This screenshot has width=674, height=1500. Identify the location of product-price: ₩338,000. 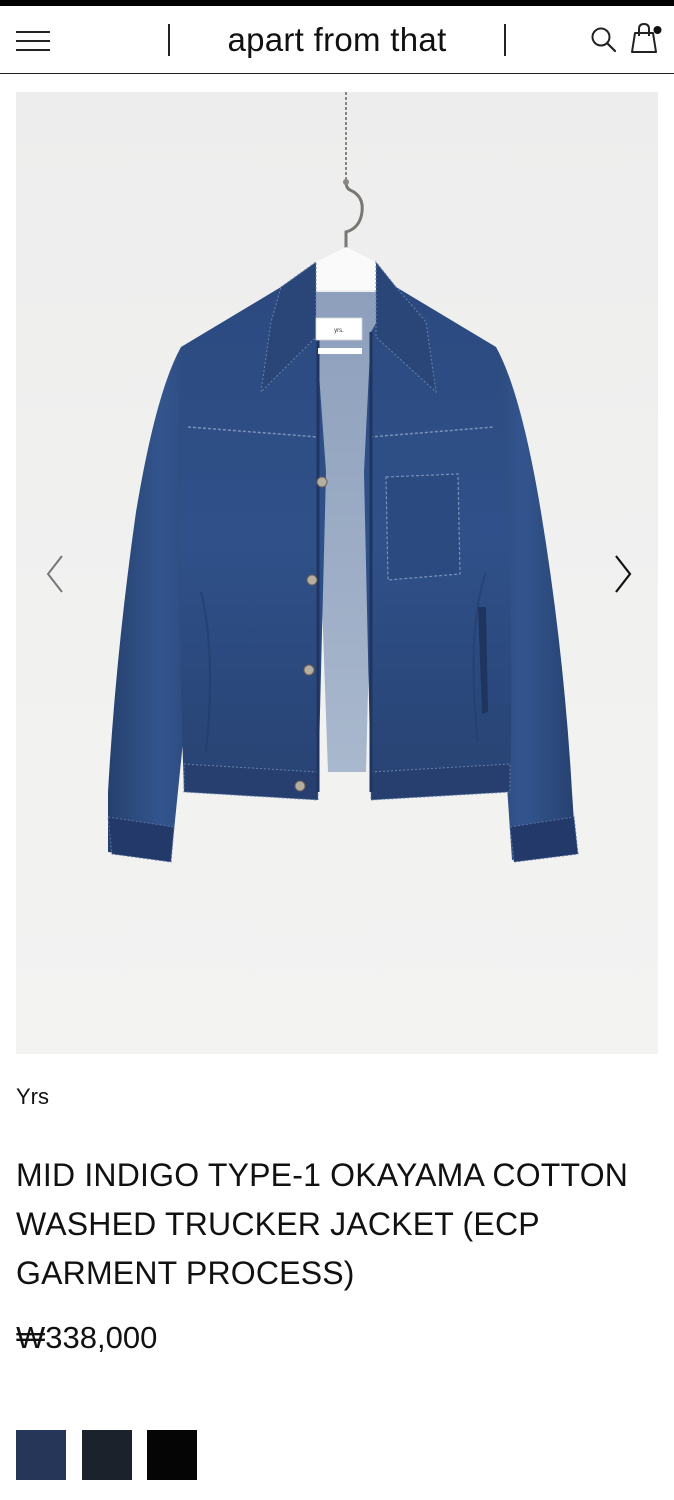
(87, 1337).